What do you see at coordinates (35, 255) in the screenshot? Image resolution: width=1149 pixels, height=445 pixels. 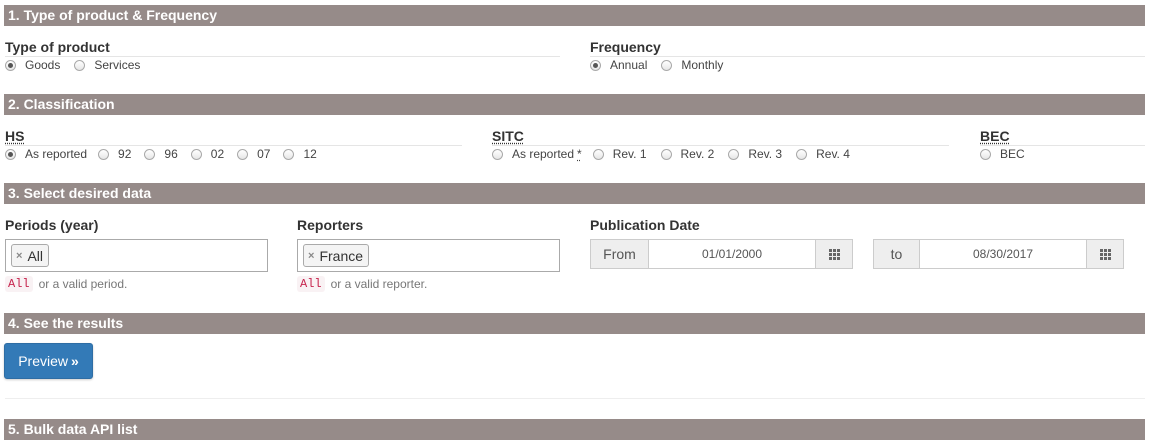 I see `periods-tag-label: All` at bounding box center [35, 255].